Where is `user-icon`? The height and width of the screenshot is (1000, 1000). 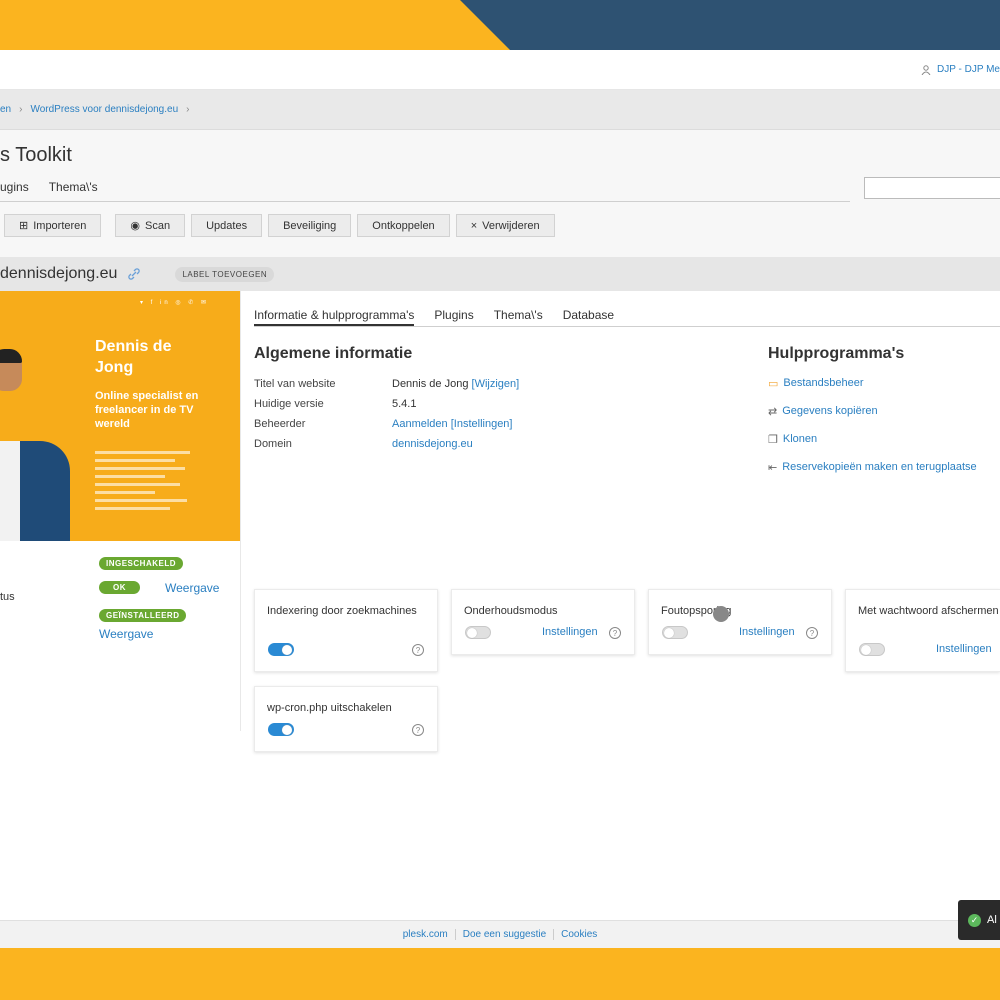
user-icon is located at coordinates (926, 69).